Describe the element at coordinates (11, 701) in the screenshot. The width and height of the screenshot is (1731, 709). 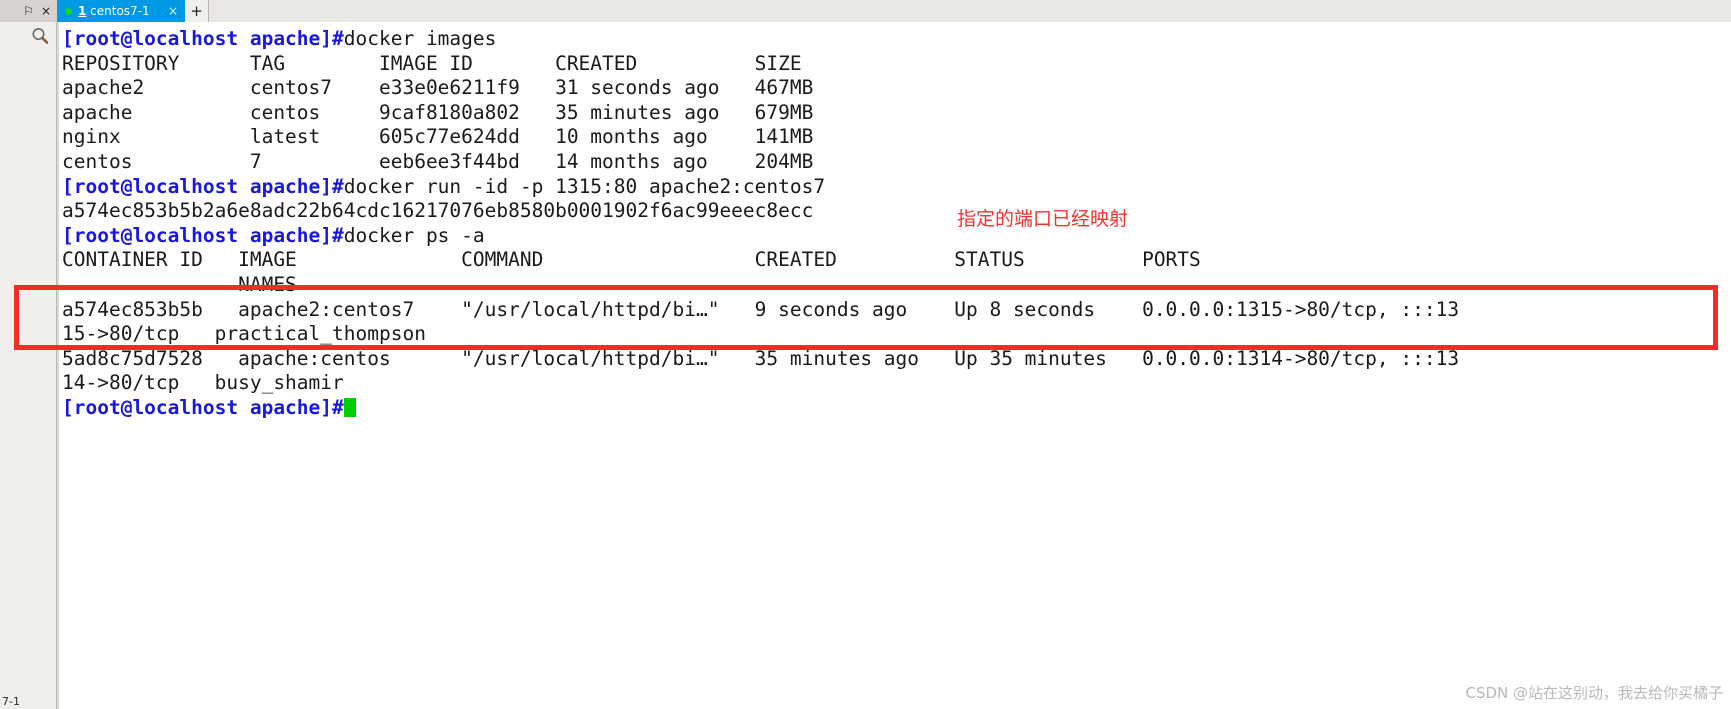
I see `sidebar-bottom-label: 7-1` at that location.